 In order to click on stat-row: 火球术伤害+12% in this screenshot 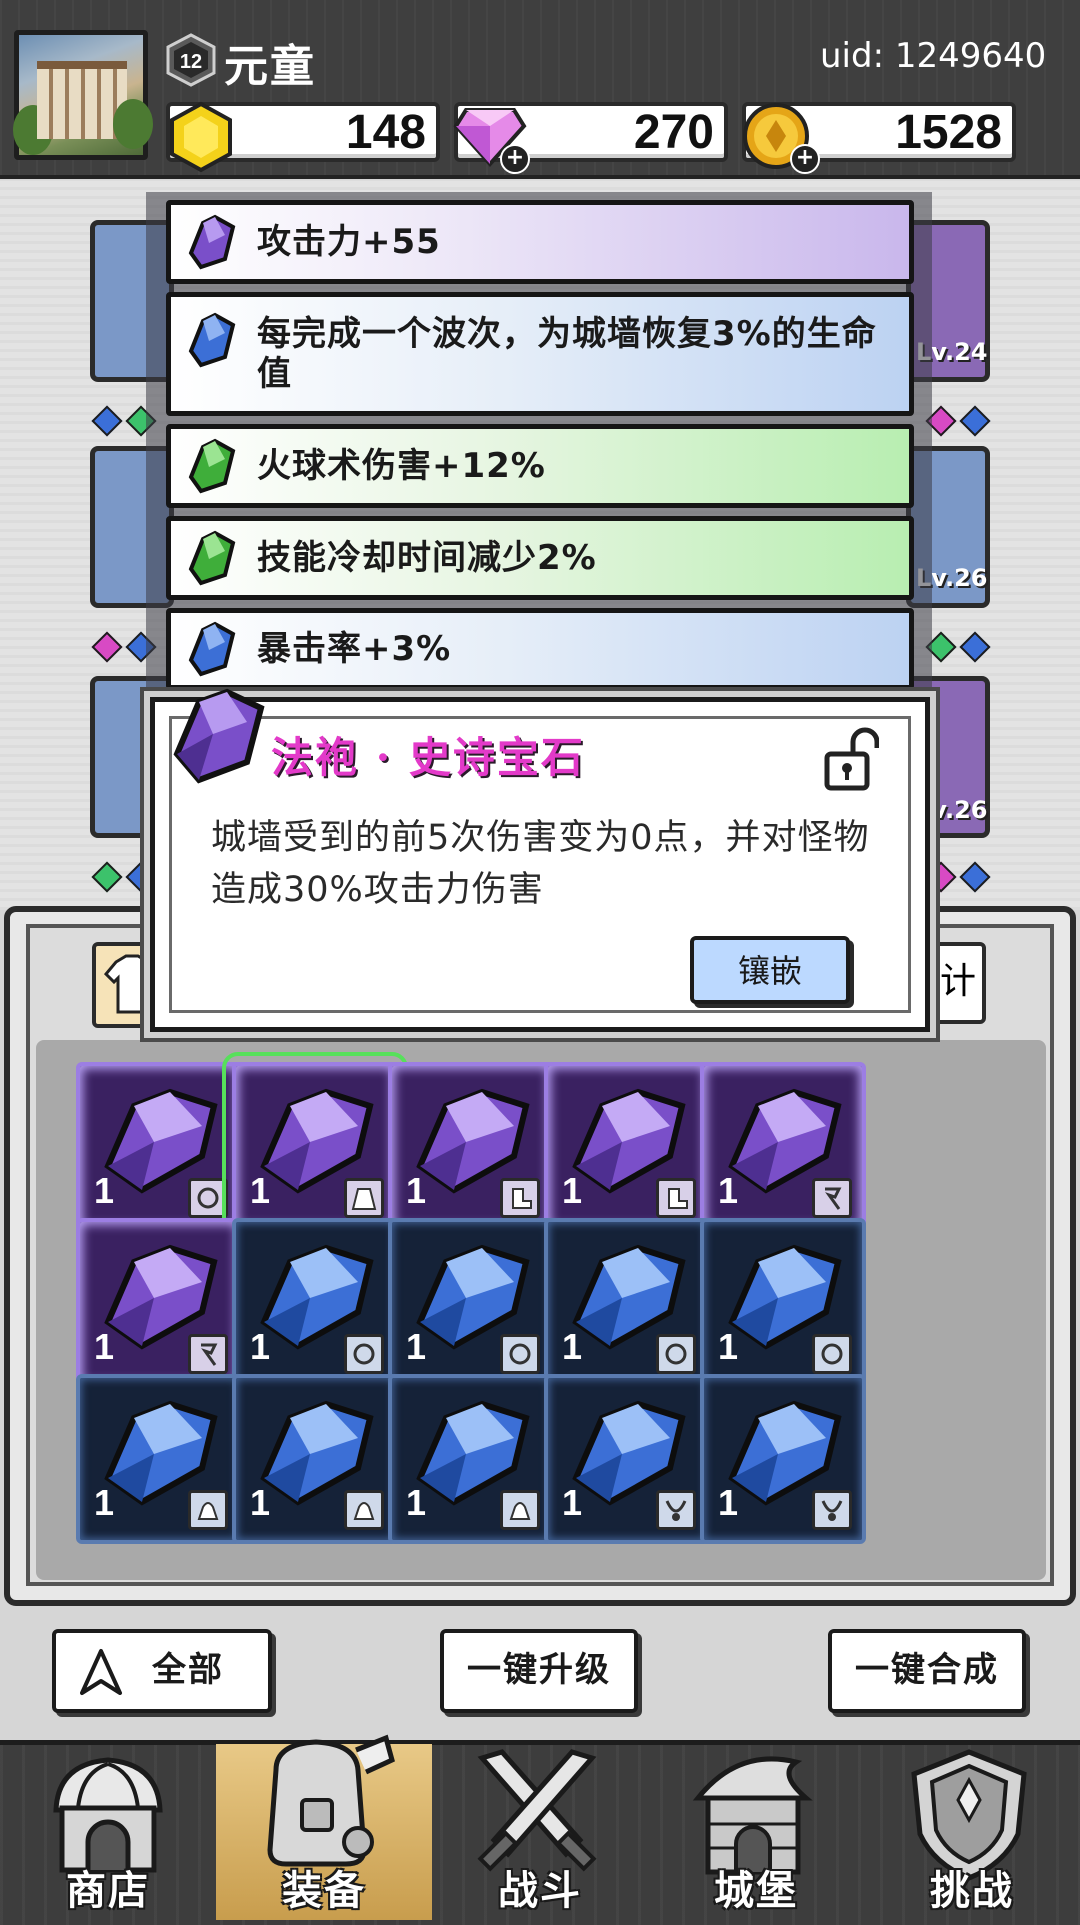, I will do `click(540, 466)`.